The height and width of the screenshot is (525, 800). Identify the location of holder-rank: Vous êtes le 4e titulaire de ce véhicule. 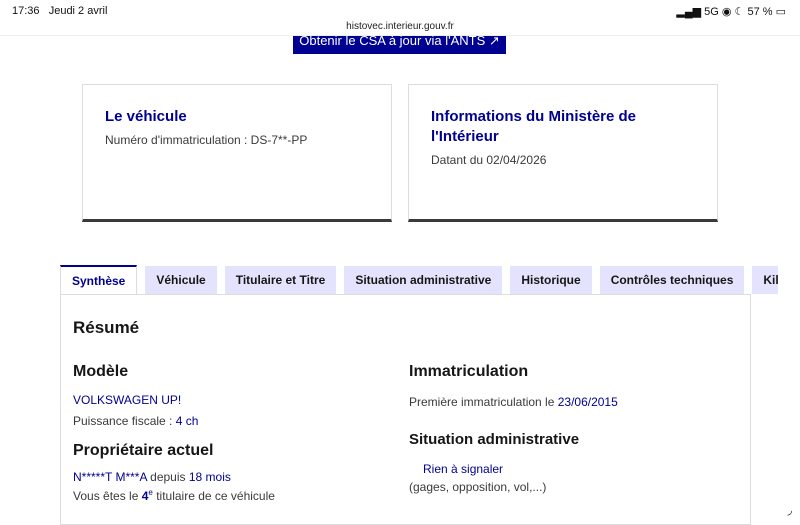
(174, 495).